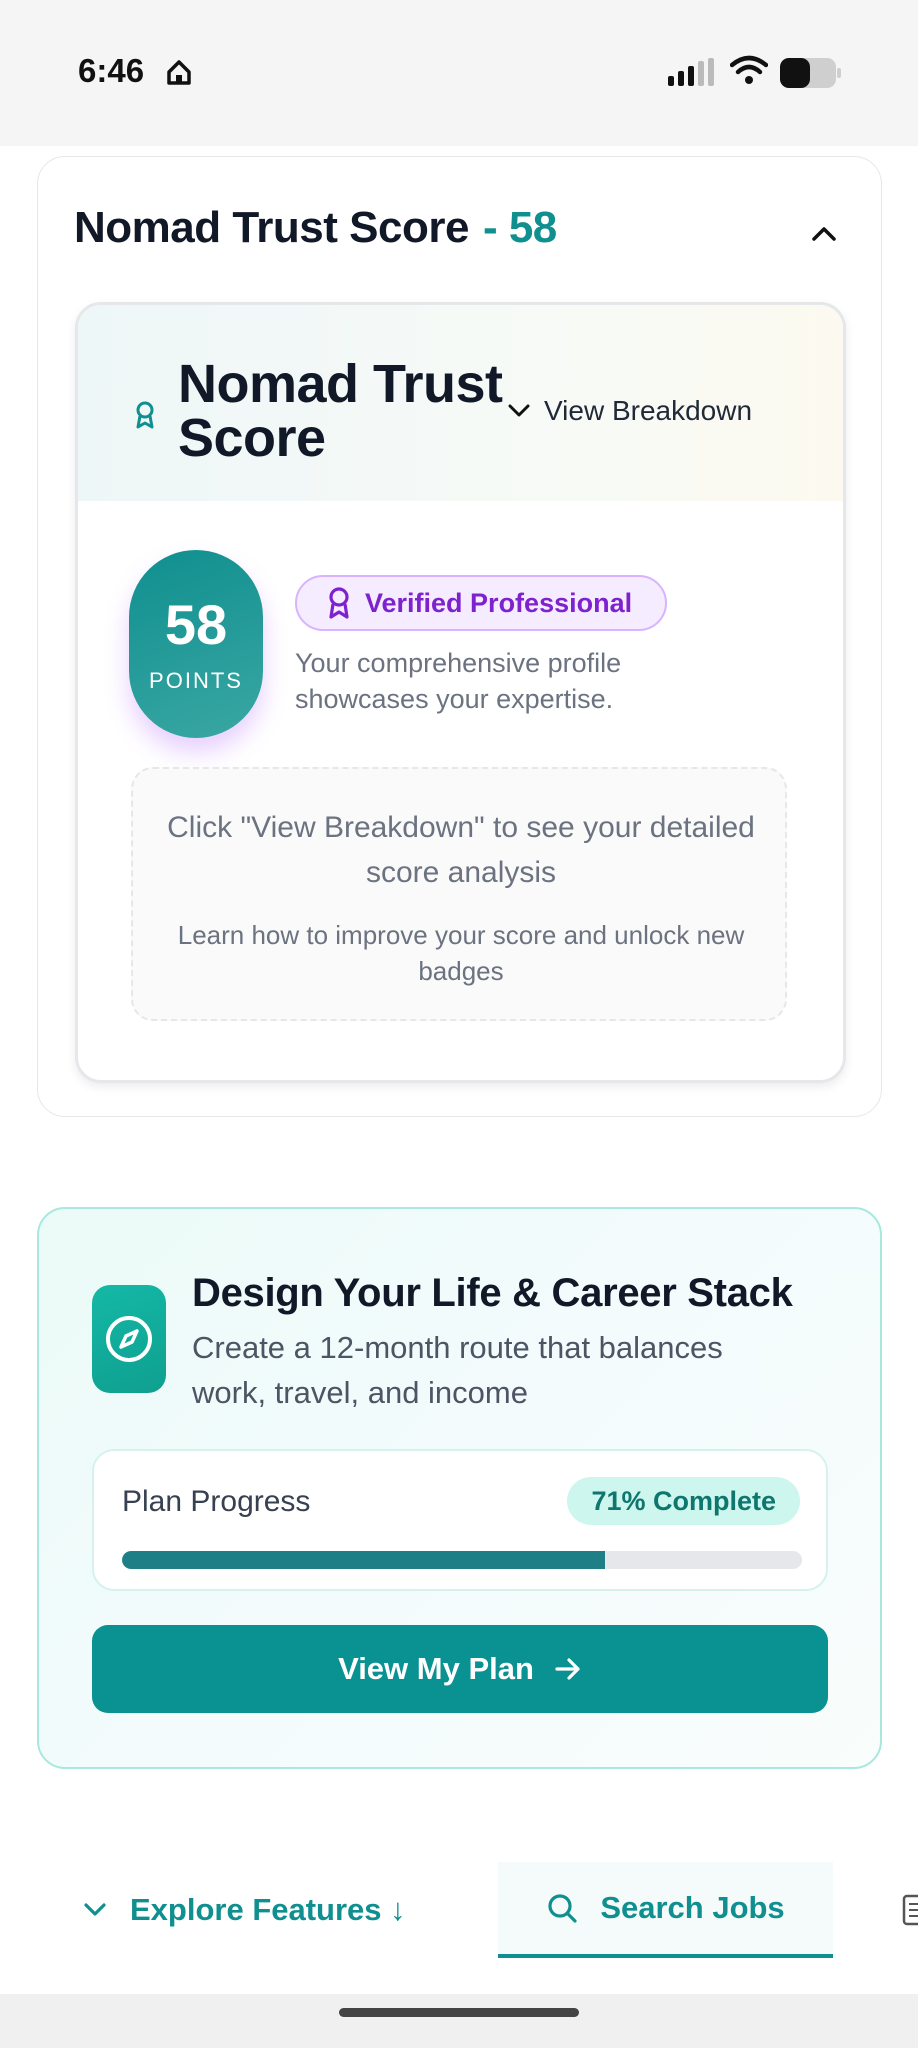  I want to click on progress-label: Plan Progress, so click(216, 1501).